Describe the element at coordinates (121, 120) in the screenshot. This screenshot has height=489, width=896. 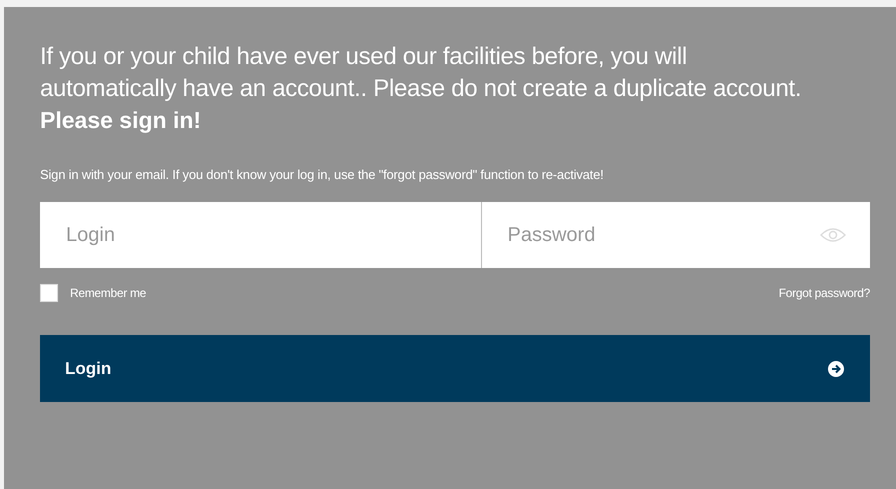
I see `sign-in-heading: Please sign in!` at that location.